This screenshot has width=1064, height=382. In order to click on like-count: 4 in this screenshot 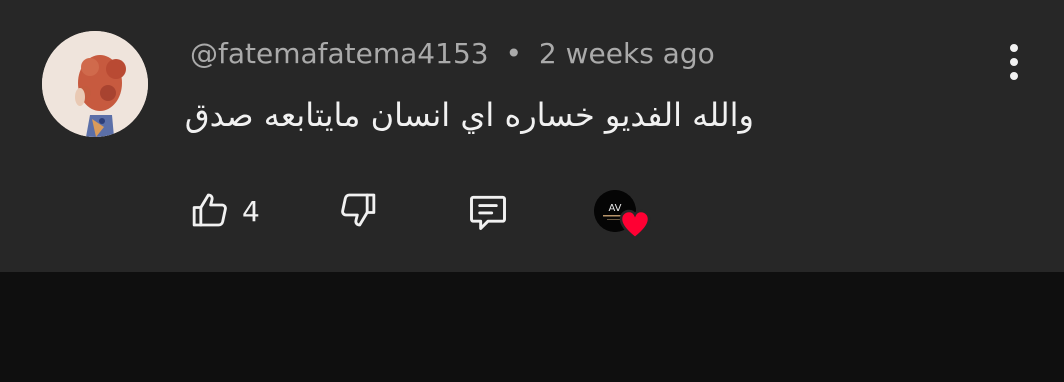, I will do `click(251, 211)`.